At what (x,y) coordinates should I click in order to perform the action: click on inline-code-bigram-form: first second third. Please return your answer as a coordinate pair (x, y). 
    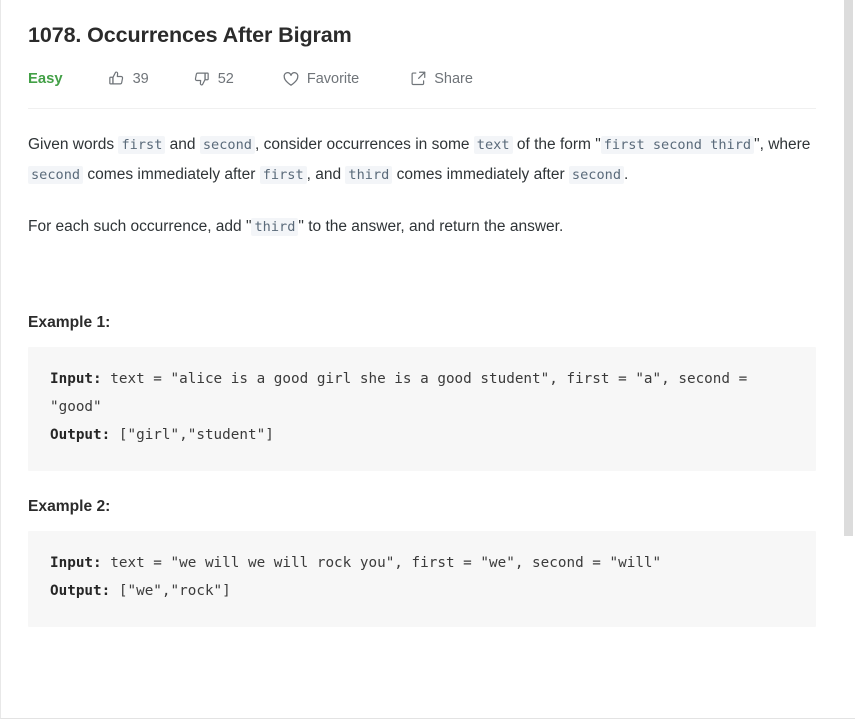
    Looking at the image, I should click on (677, 144).